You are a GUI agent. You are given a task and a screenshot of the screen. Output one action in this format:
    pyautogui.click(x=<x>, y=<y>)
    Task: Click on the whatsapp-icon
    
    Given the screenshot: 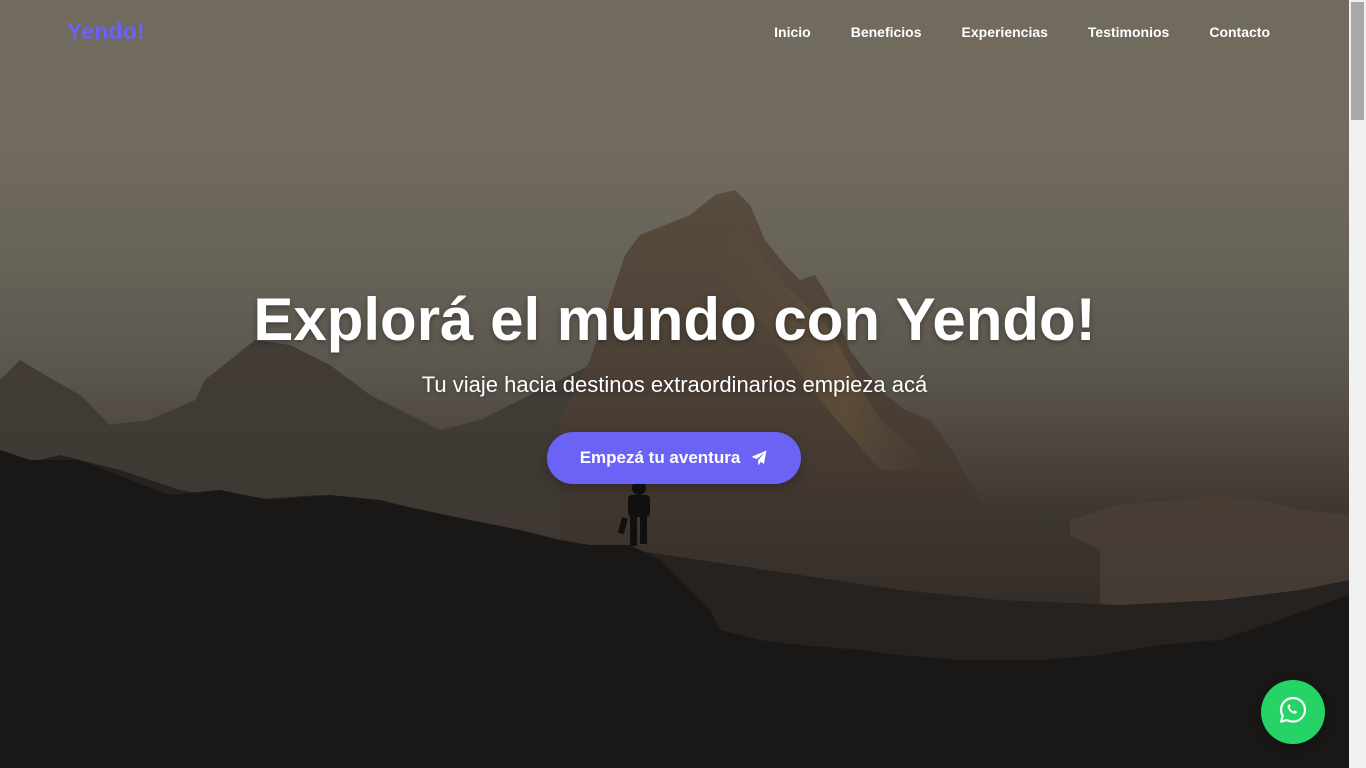 What is the action you would take?
    pyautogui.click(x=1293, y=712)
    